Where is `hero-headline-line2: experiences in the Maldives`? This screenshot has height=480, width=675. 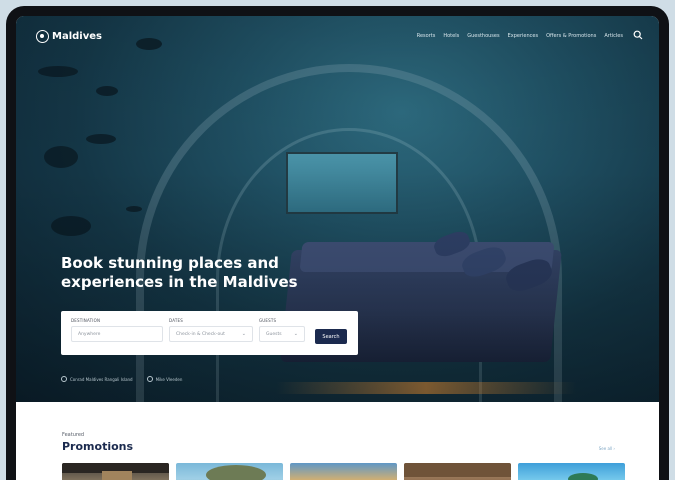
hero-headline-line2: experiences in the Maldives is located at coordinates (179, 282).